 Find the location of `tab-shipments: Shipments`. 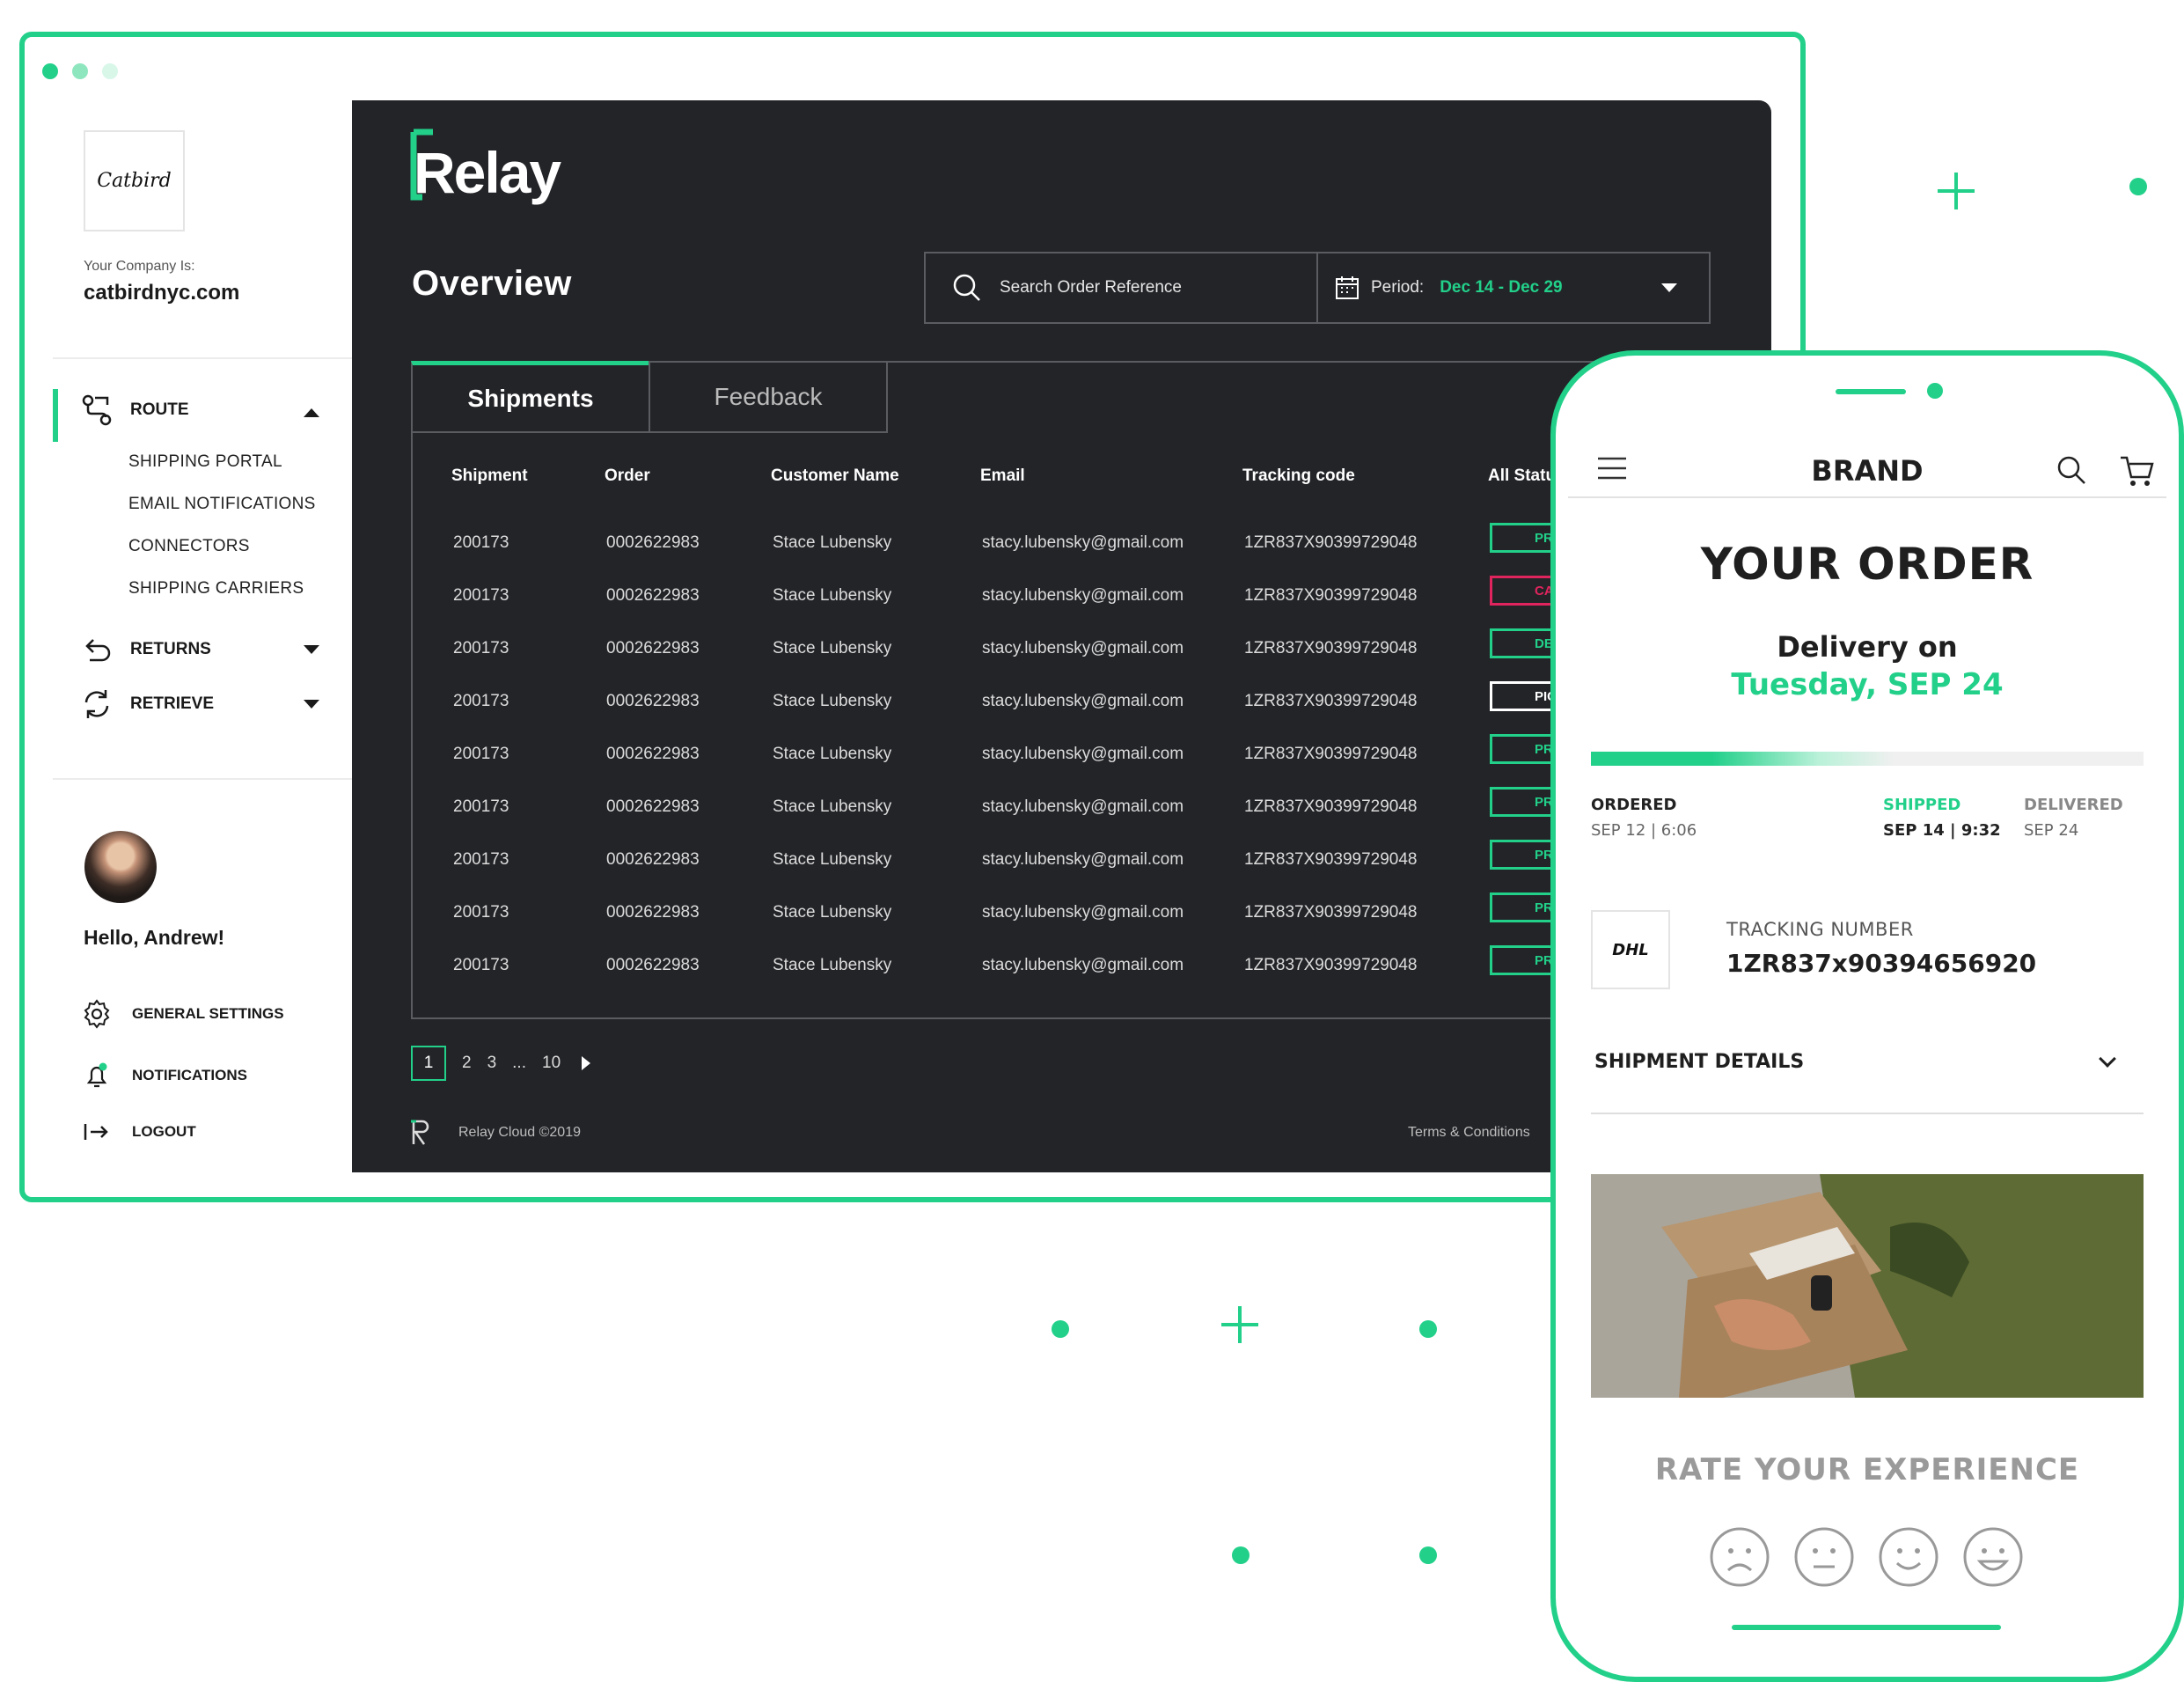

tab-shipments: Shipments is located at coordinates (530, 397).